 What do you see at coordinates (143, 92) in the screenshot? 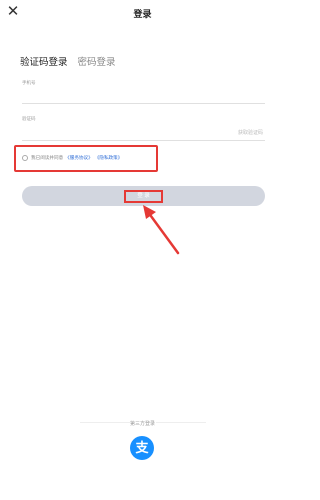
I see `phone-field: 手机号` at bounding box center [143, 92].